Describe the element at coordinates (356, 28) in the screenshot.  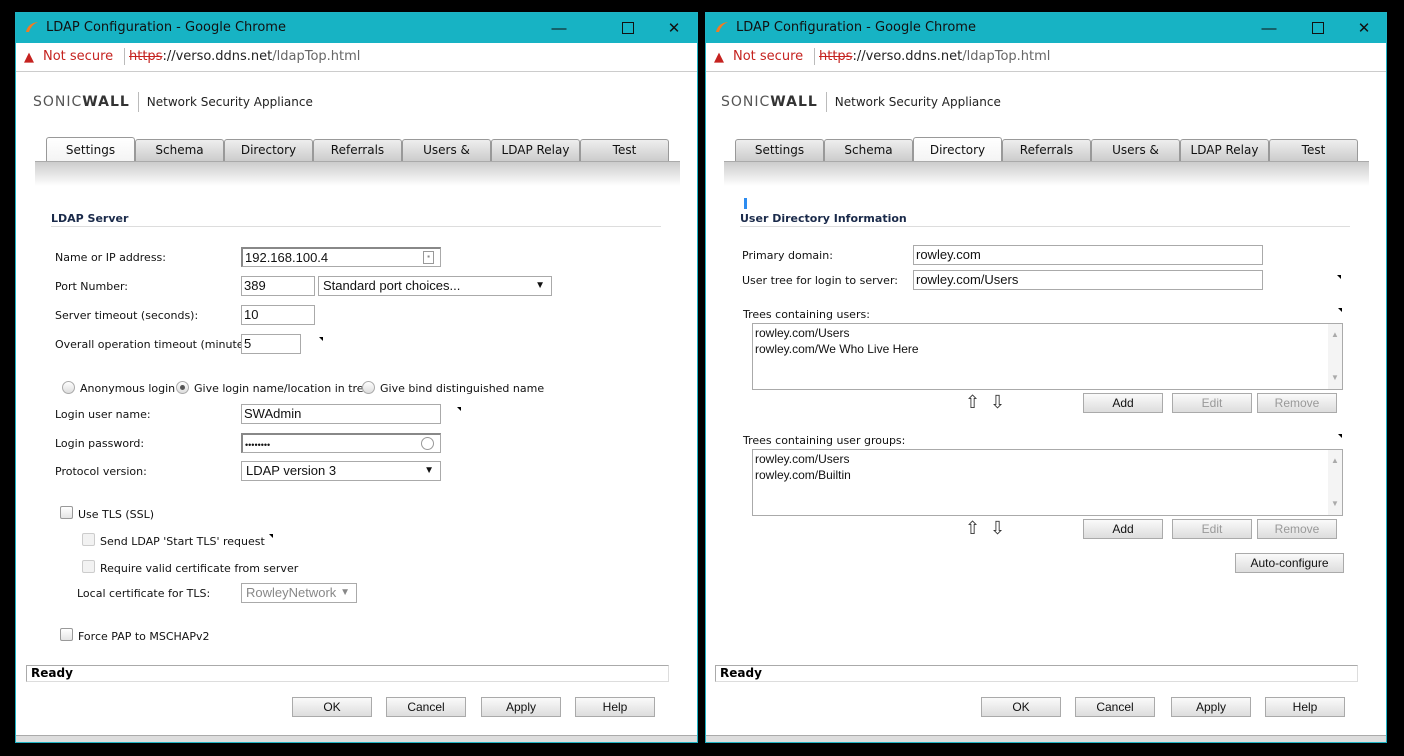
I see `title-bar: LDAP Configuration - Google Chrome — ✕` at that location.